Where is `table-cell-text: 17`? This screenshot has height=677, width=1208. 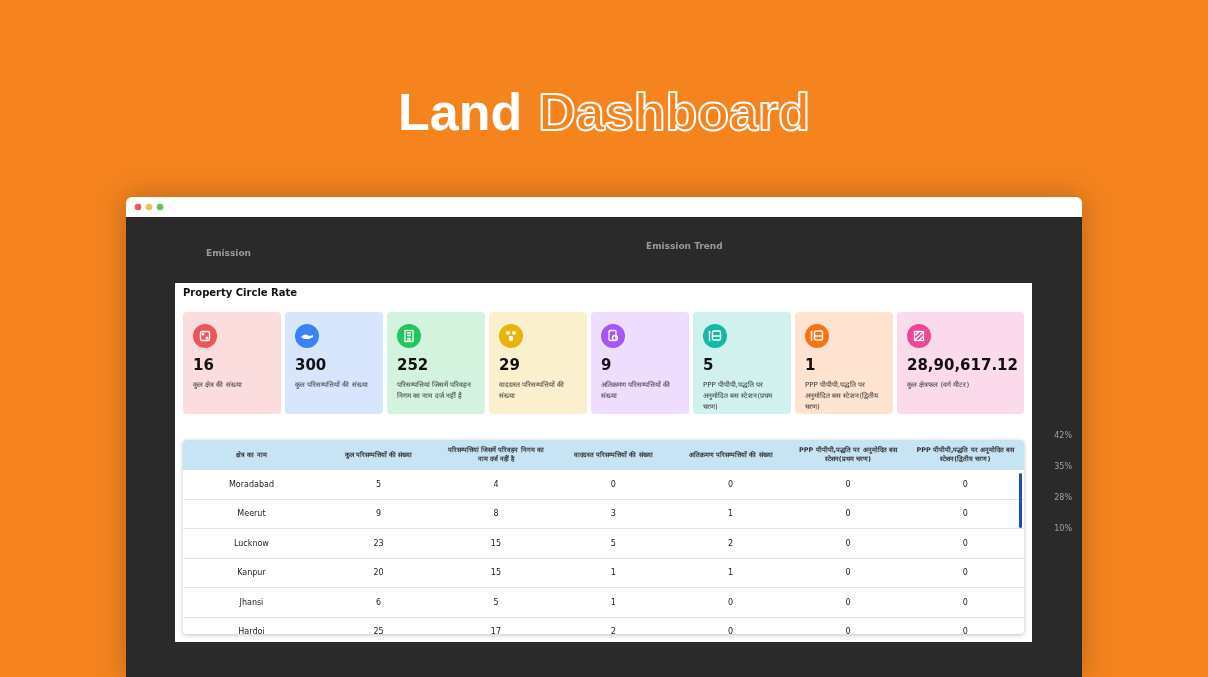
table-cell-text: 17 is located at coordinates (495, 630).